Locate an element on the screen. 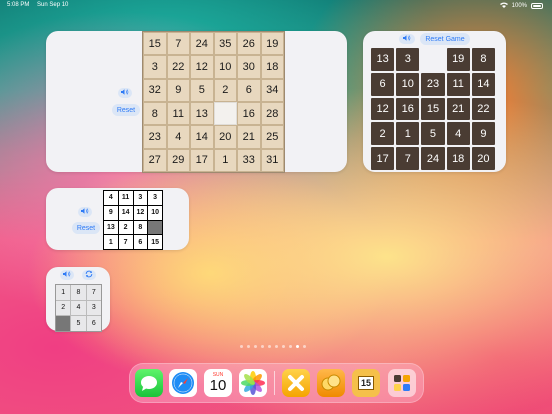  safari-app-icon is located at coordinates (183, 383).